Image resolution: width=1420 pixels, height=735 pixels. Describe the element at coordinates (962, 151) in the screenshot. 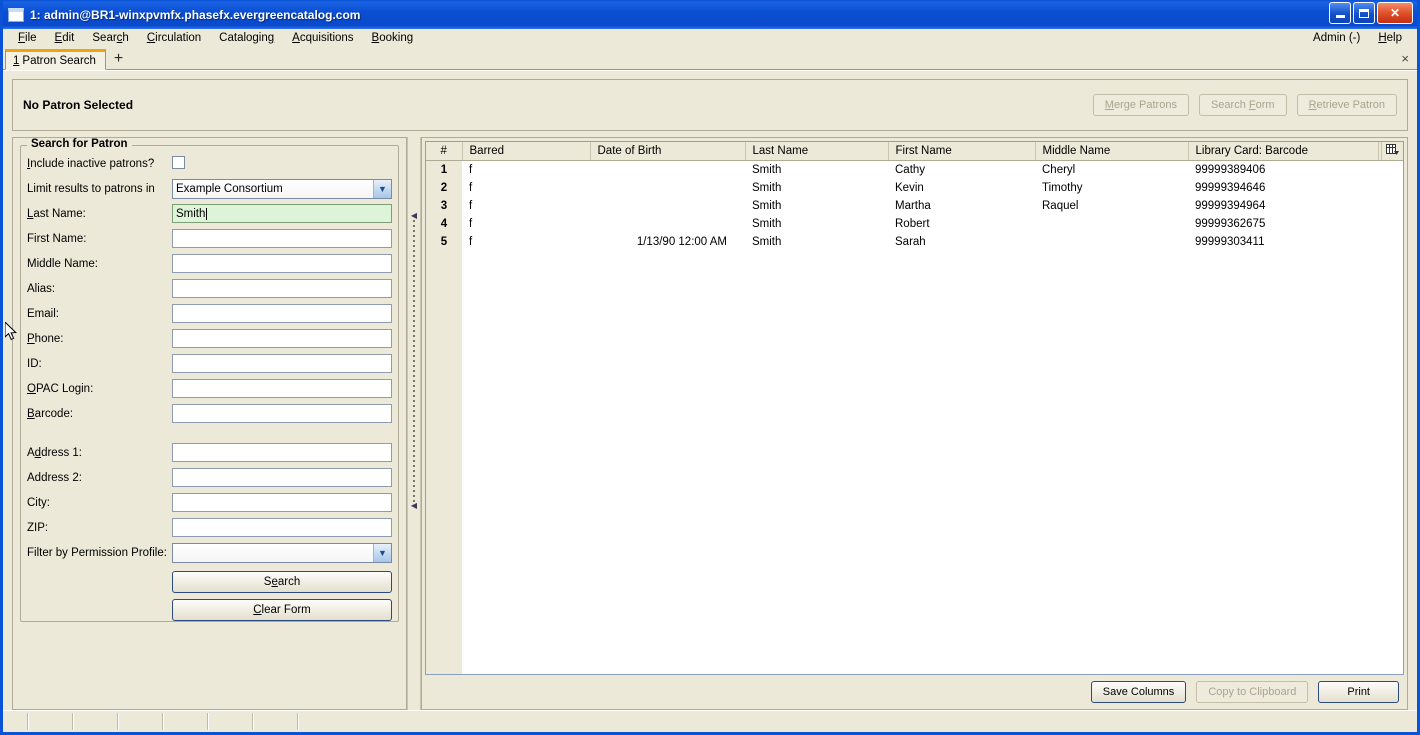

I see `col-header-first-name: First Name` at that location.